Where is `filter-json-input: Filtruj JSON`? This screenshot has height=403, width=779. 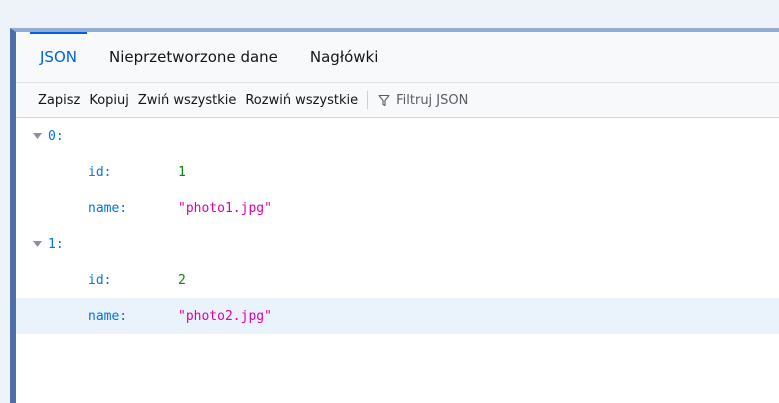
filter-json-input: Filtruj JSON is located at coordinates (423, 100).